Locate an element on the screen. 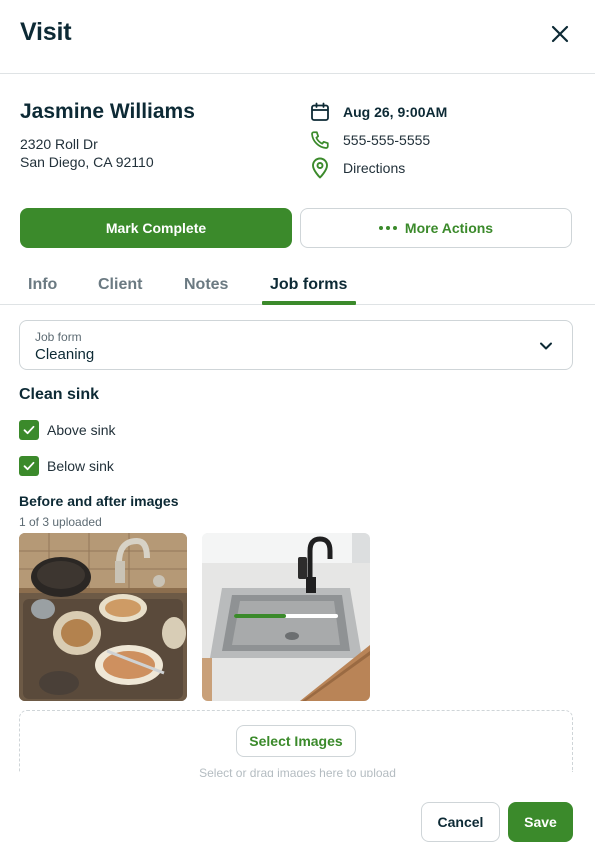 The height and width of the screenshot is (863, 595). modal-title: Visit is located at coordinates (46, 32).